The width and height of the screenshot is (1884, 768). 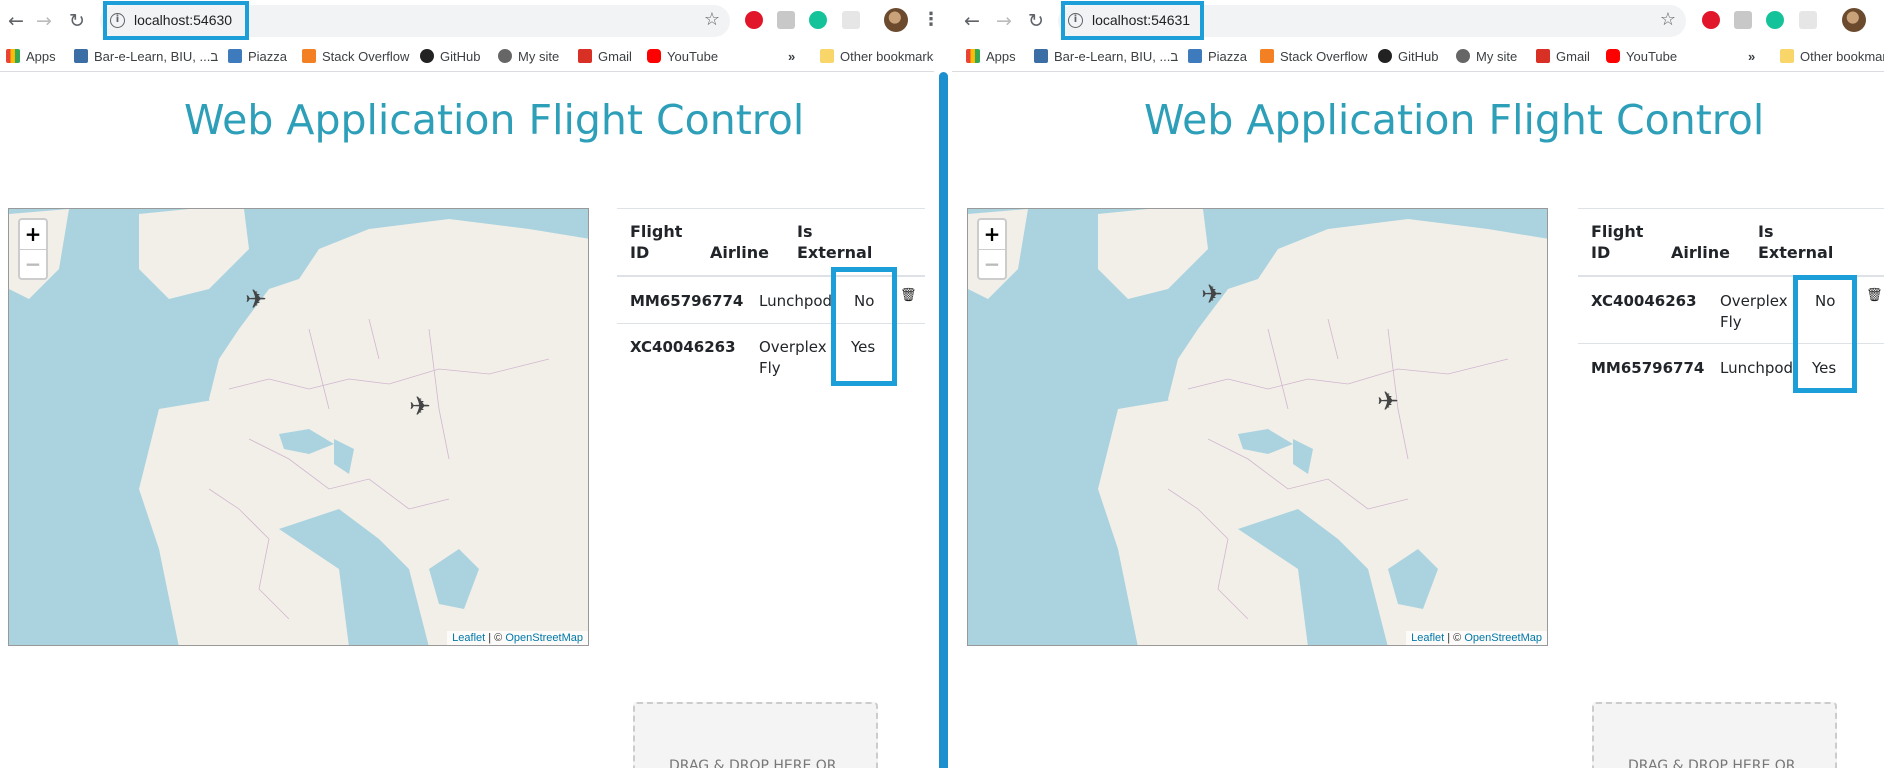 I want to click on airline-cell: Lunchpod, so click(x=796, y=301).